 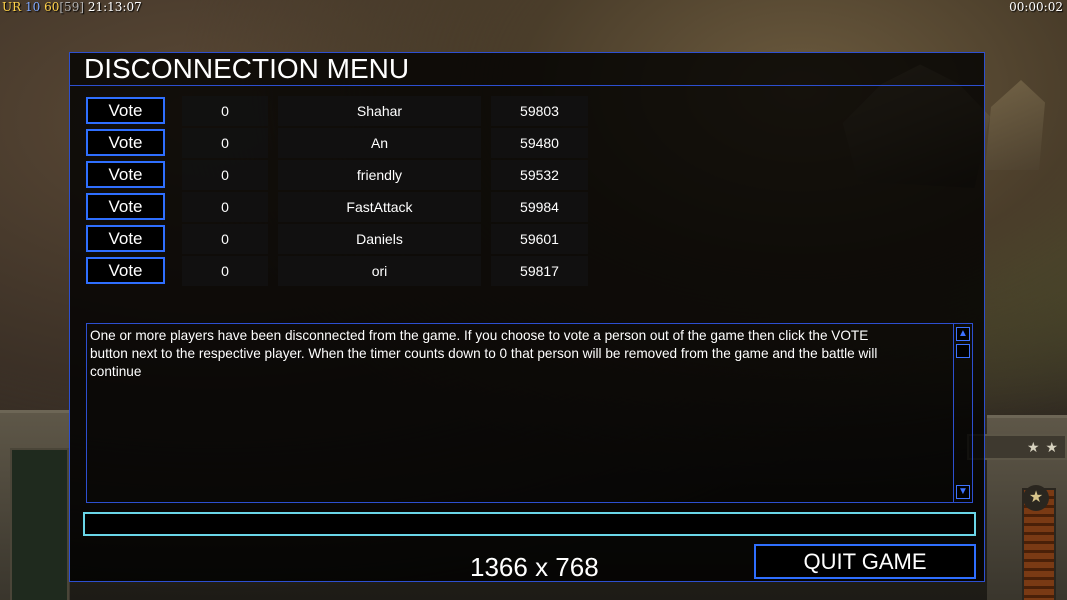 What do you see at coordinates (962, 413) in the screenshot?
I see `message-scrollbar: ▲ ▼` at bounding box center [962, 413].